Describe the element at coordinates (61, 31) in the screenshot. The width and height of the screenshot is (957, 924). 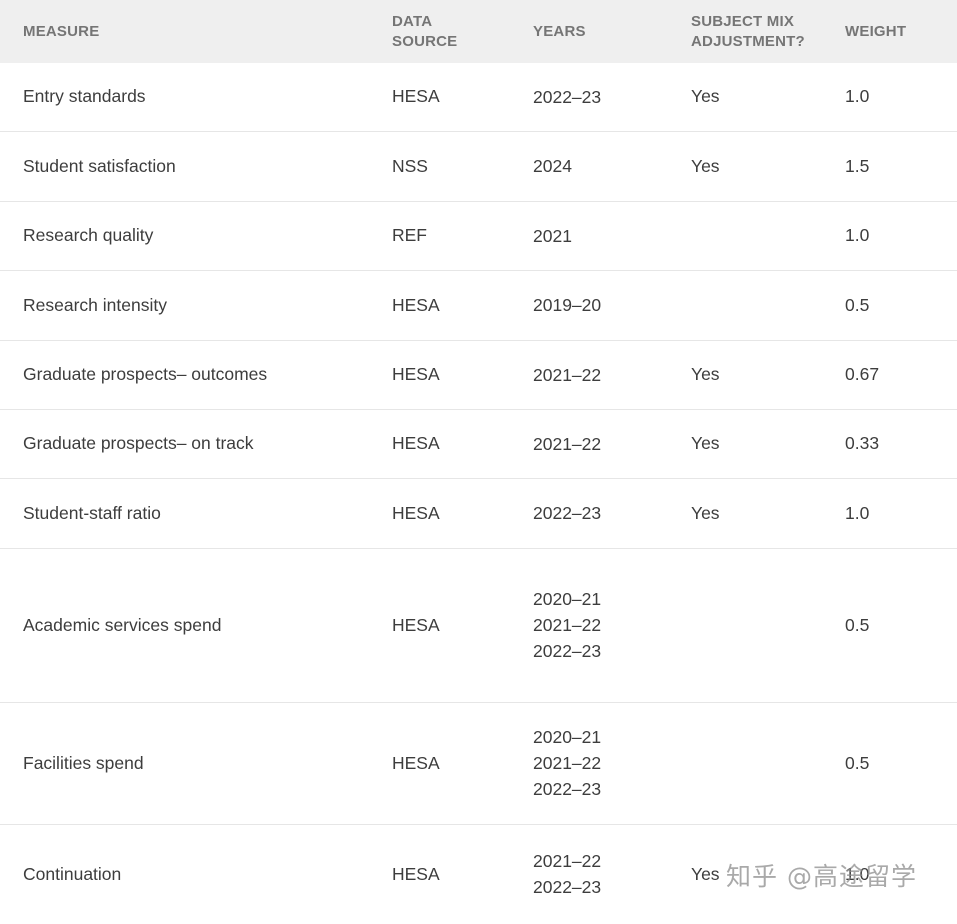
I see `header-measure: MEASURE` at that location.